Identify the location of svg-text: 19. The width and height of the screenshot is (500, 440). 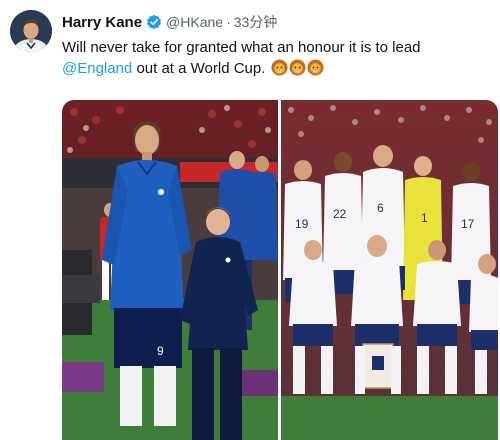
(302, 224).